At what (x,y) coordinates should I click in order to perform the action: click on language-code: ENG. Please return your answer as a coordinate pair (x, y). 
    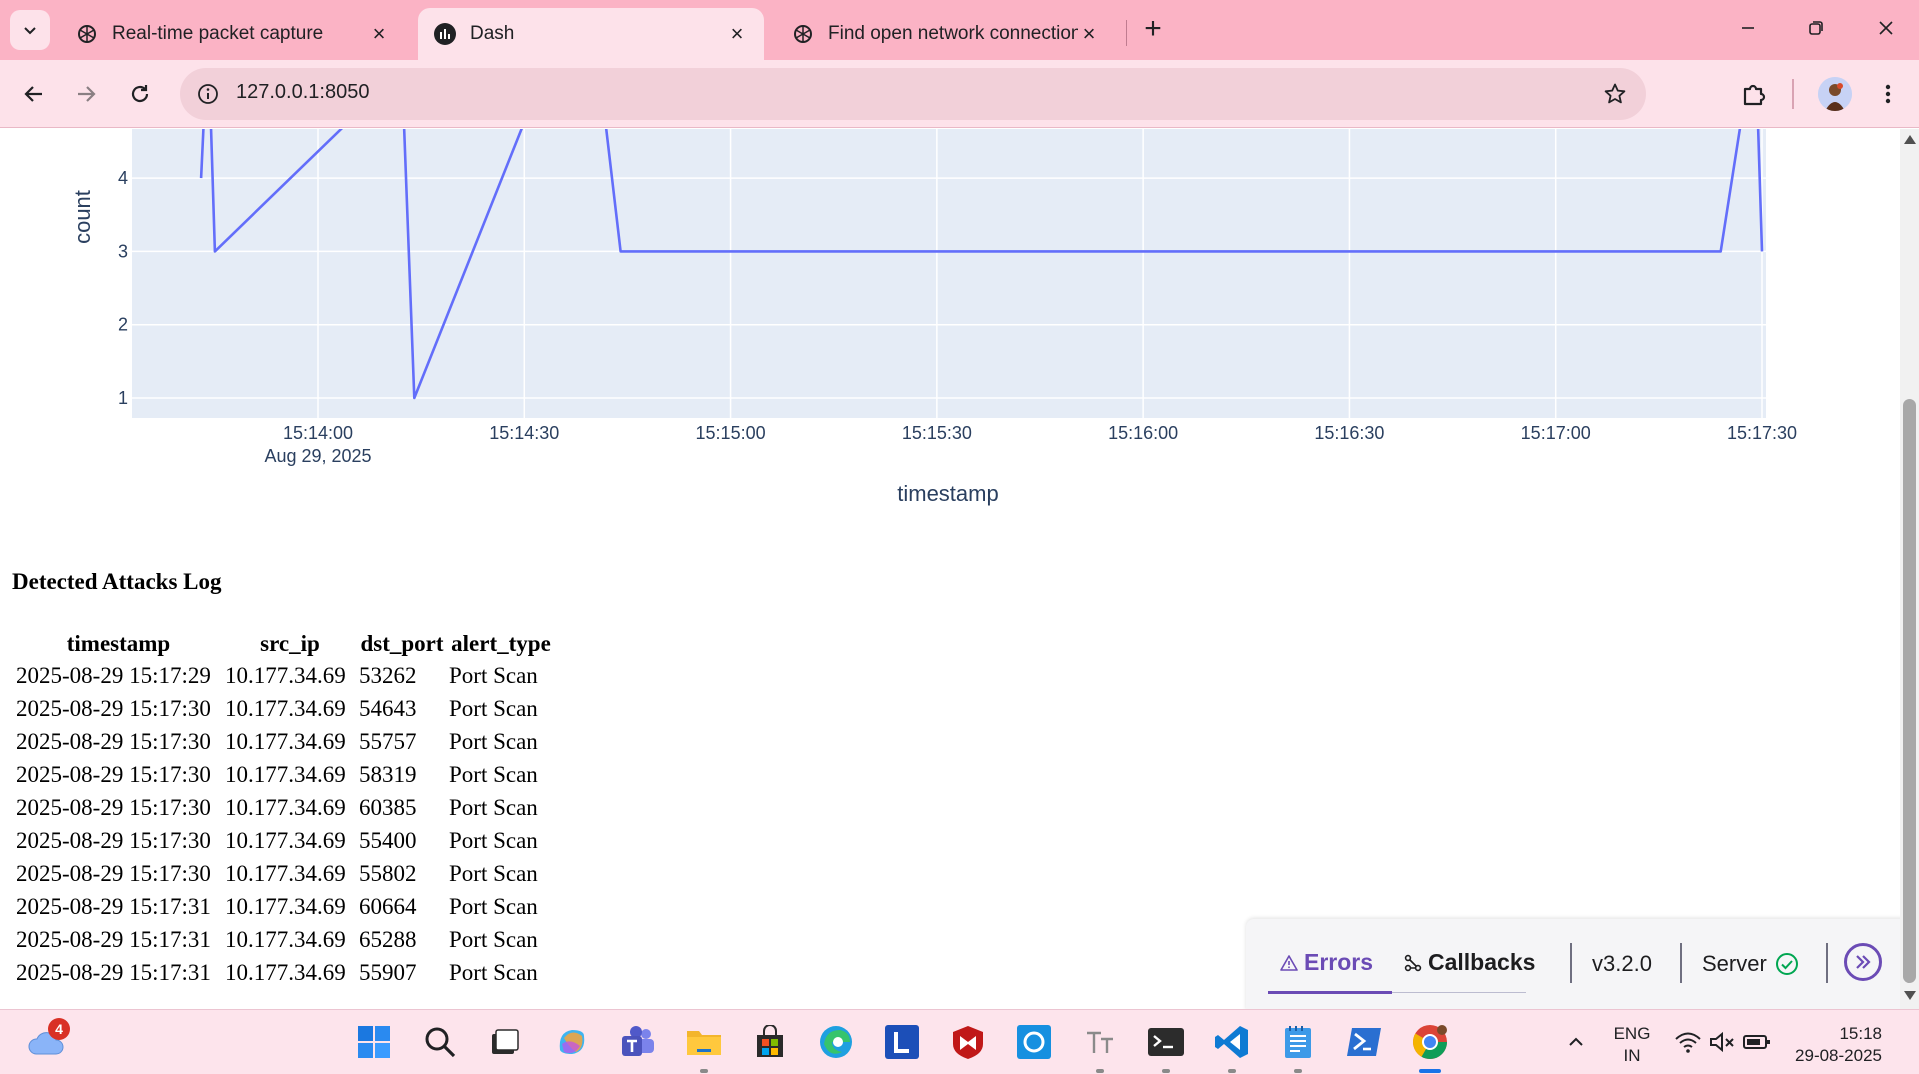
    Looking at the image, I should click on (1632, 1033).